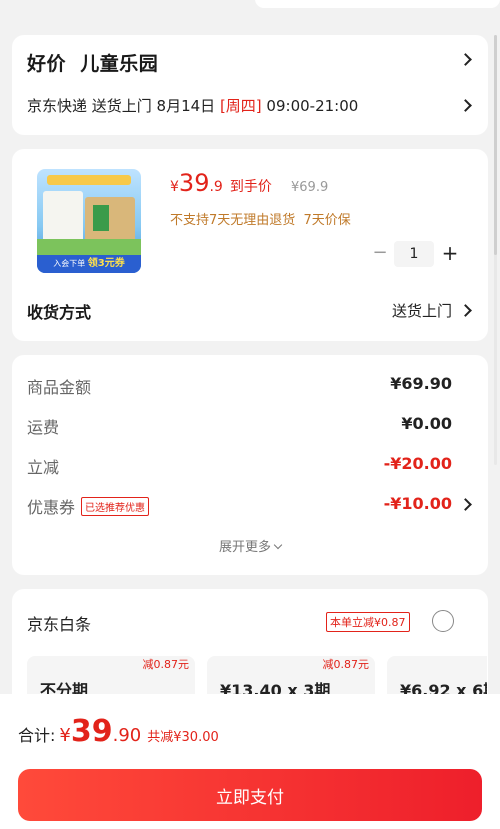 This screenshot has width=500, height=829. Describe the element at coordinates (115, 506) in the screenshot. I see `coupon-badge: 已选推荐优惠` at that location.